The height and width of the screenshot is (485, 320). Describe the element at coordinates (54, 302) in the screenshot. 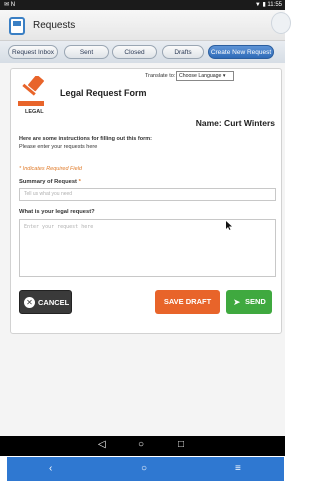

I see `cancel-label: CANCEL` at that location.